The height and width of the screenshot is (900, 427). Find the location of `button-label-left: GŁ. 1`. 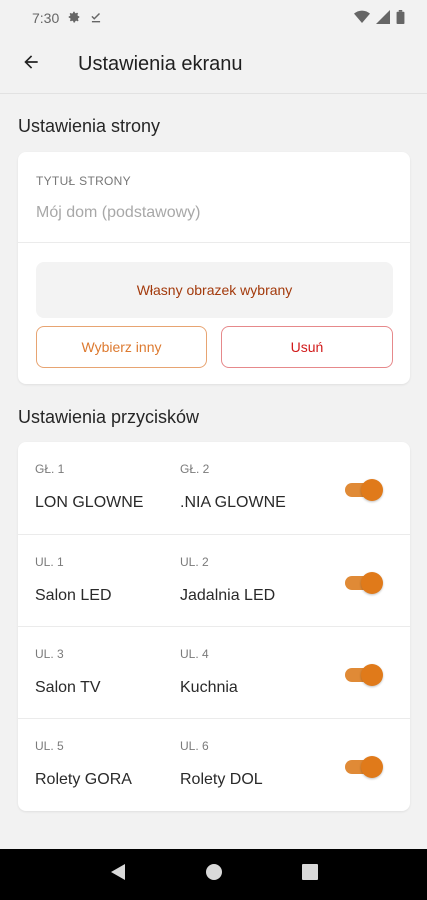

button-label-left: GŁ. 1 is located at coordinates (50, 469).